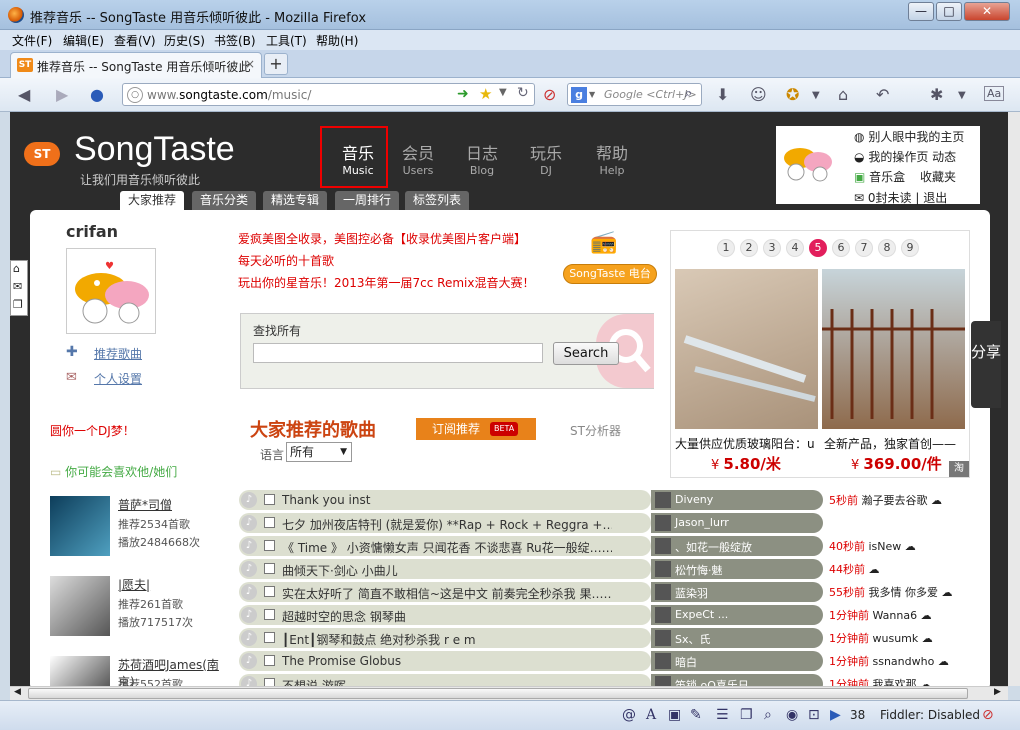 The width and height of the screenshot is (1020, 730). What do you see at coordinates (286, 260) in the screenshot?
I see `promo-link-2: 每天必听的十首歌` at bounding box center [286, 260].